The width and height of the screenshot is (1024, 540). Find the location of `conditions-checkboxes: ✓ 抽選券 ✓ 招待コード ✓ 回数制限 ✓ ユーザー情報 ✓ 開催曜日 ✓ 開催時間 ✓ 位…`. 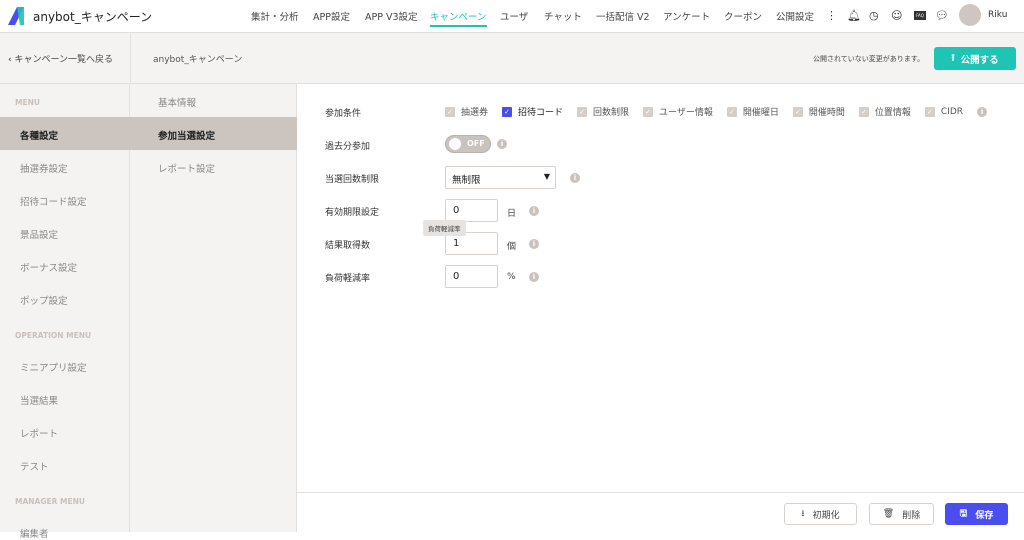

conditions-checkboxes: ✓ 抽選券 ✓ 招待コード ✓ 回数制限 ✓ ユーザー情報 ✓ 開催曜日 ✓ 開催時間 ✓ 位… is located at coordinates (716, 111).